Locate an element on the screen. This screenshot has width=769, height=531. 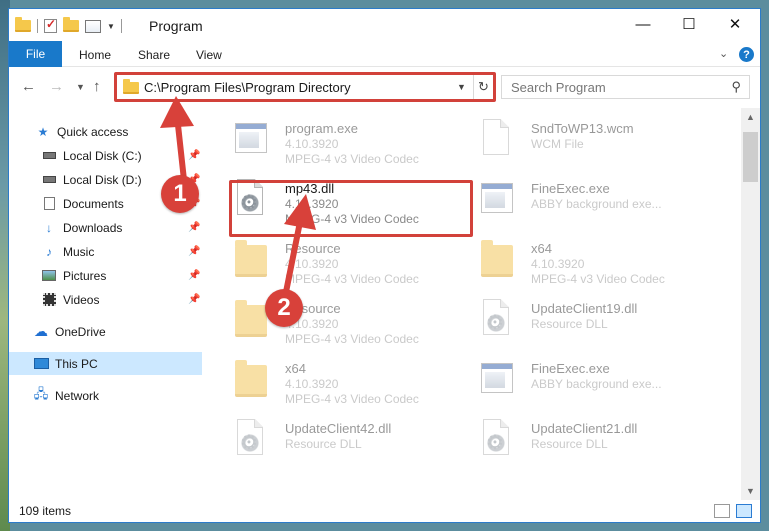
arrow-2-head is located at coordinates (300, 212).